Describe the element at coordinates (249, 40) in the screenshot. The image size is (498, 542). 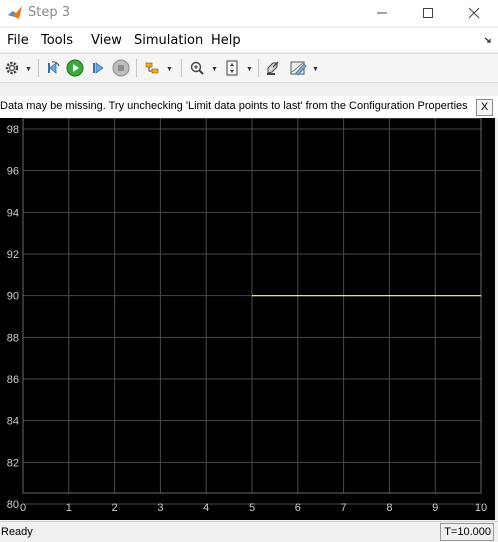
I see `menu-bar: File Tools View Simulation Help` at that location.